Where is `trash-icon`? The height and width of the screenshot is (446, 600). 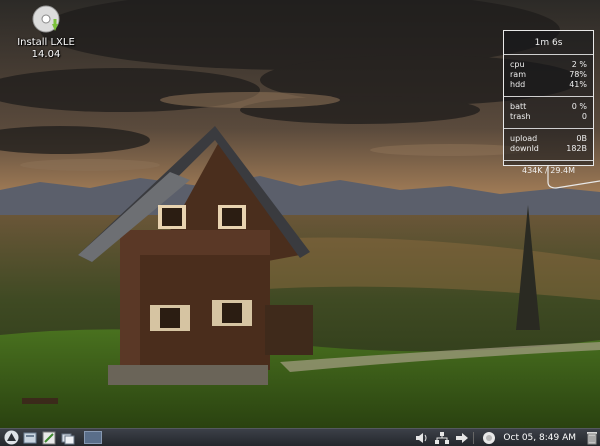 trash-icon is located at coordinates (592, 437).